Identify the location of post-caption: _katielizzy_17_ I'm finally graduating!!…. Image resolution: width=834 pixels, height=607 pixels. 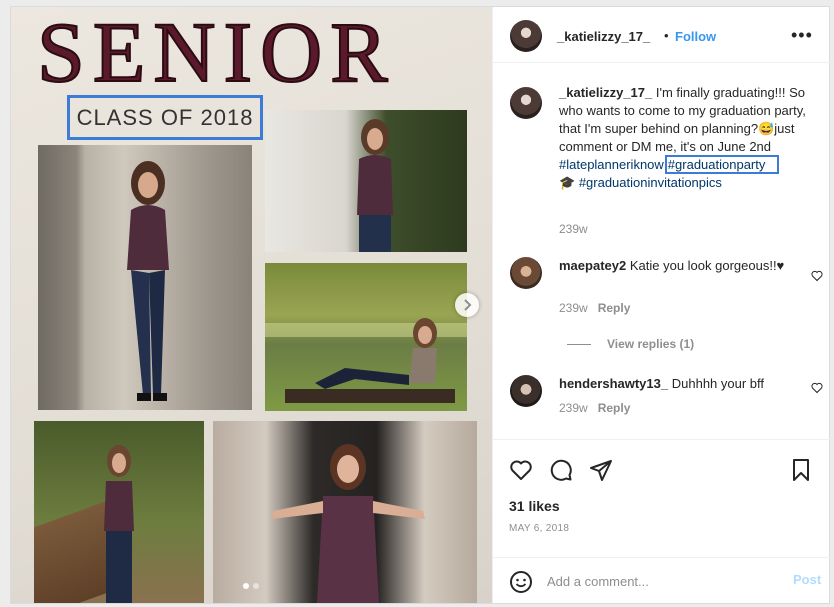
(685, 138).